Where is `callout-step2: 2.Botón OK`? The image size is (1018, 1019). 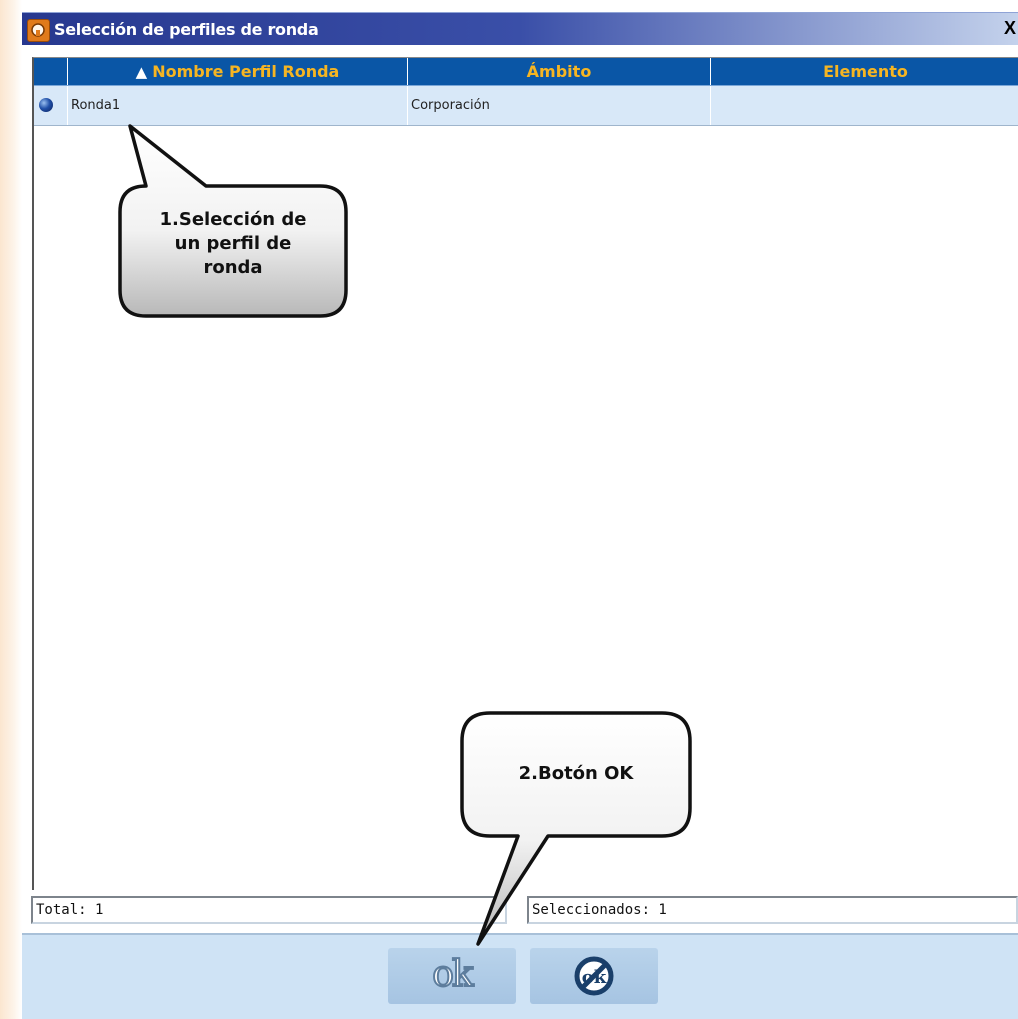
callout-step2: 2.Botón OK is located at coordinates (576, 773).